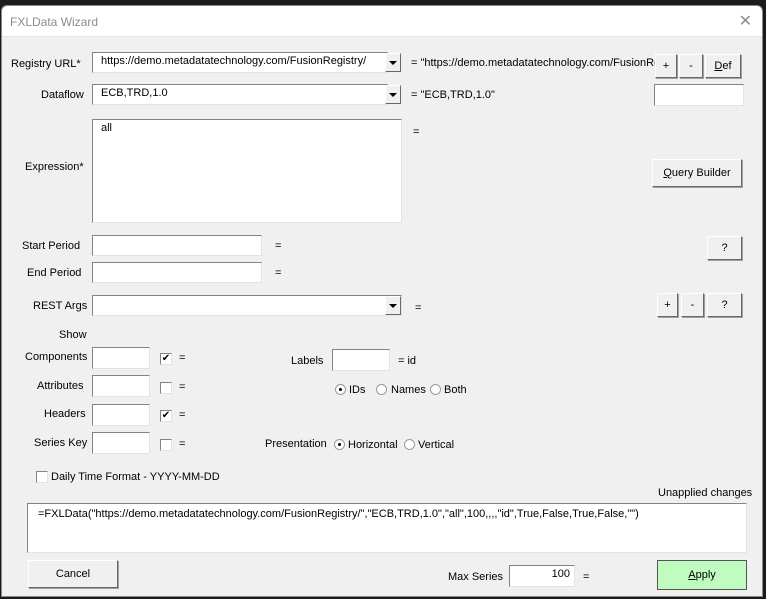 The width and height of the screenshot is (766, 599). What do you see at coordinates (667, 305) in the screenshot?
I see `add-rest-arg-button: +` at bounding box center [667, 305].